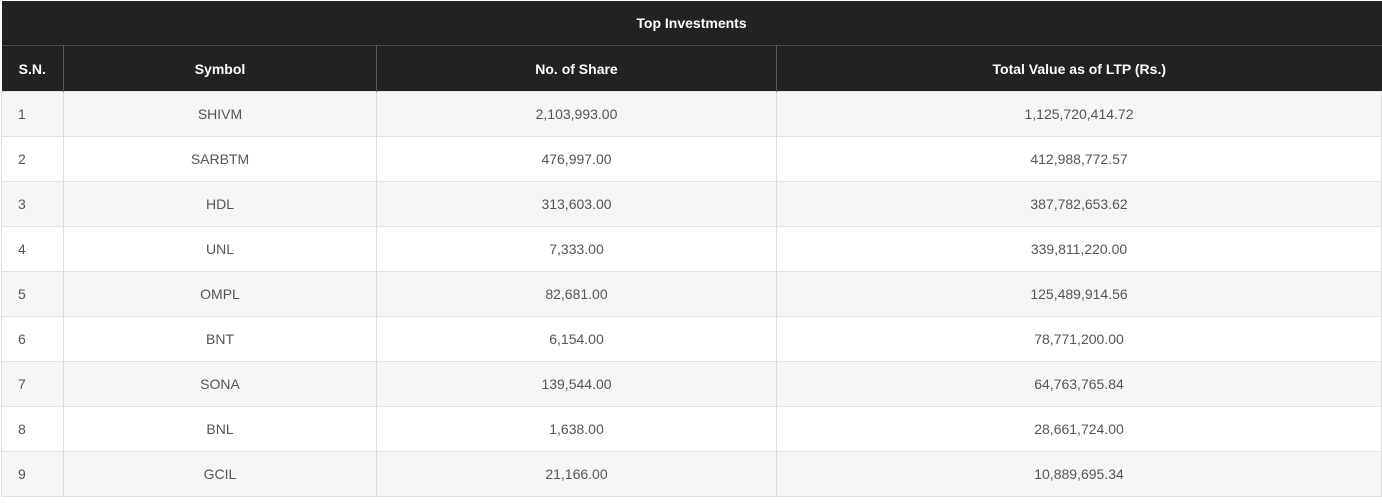  I want to click on cell-symbol: BNT, so click(220, 339).